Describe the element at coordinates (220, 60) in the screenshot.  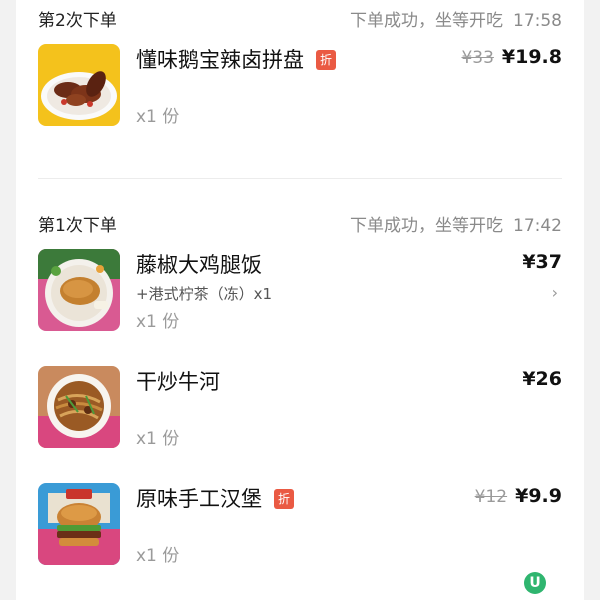
I see `dish-name-text: 懂味鹅宝辣卤拼盘` at that location.